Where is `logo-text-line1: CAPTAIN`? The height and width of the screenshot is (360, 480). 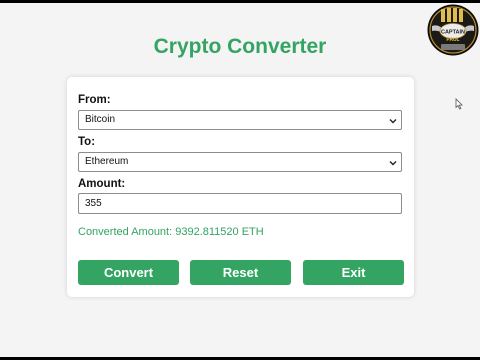
logo-text-line1: CAPTAIN is located at coordinates (453, 33).